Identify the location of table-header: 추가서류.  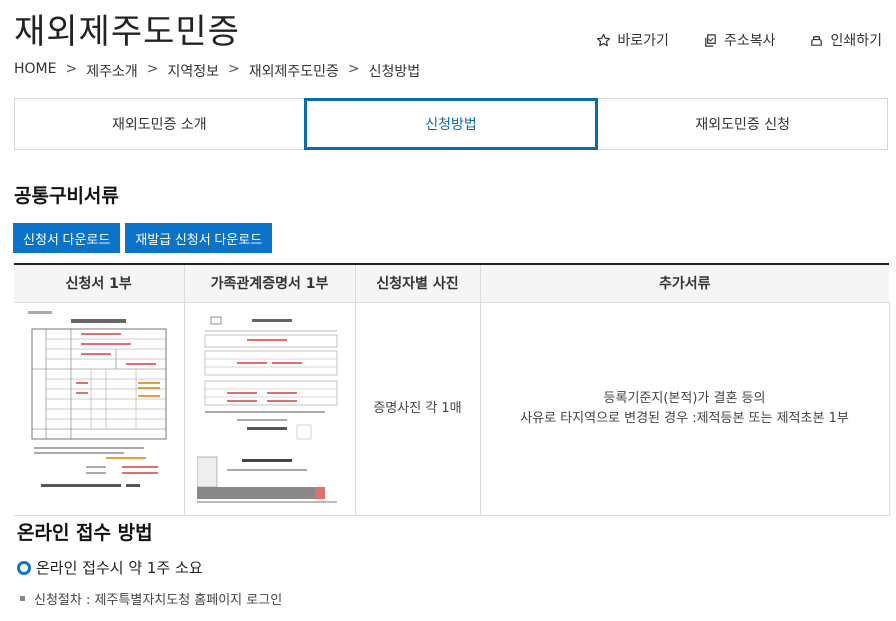
(684, 283).